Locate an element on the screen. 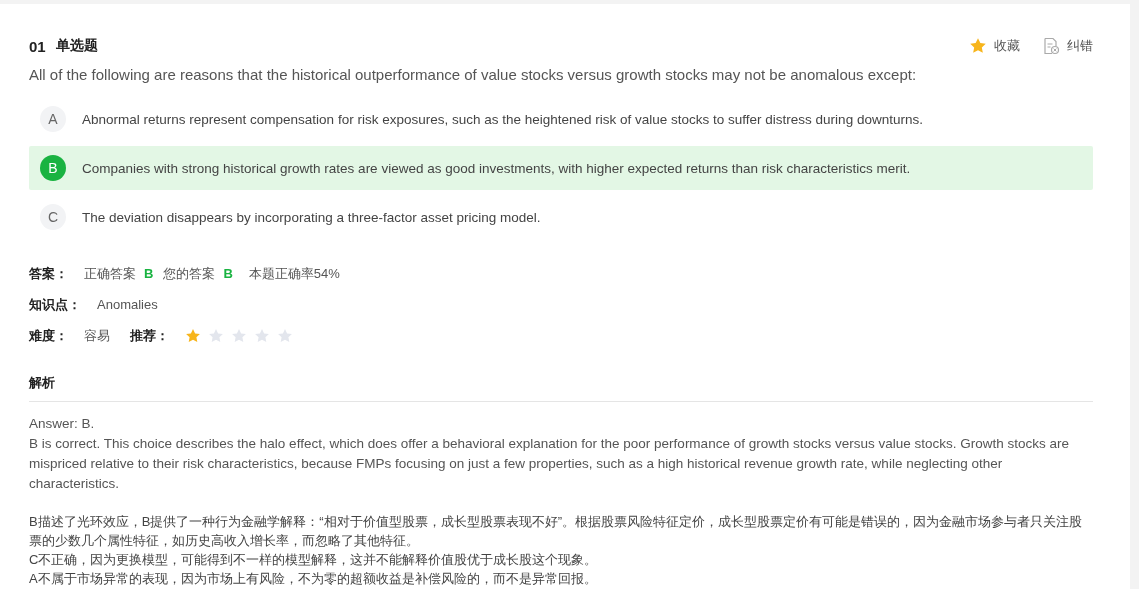 This screenshot has height=589, width=1139. correct-answer-label: 正确答案 is located at coordinates (110, 273).